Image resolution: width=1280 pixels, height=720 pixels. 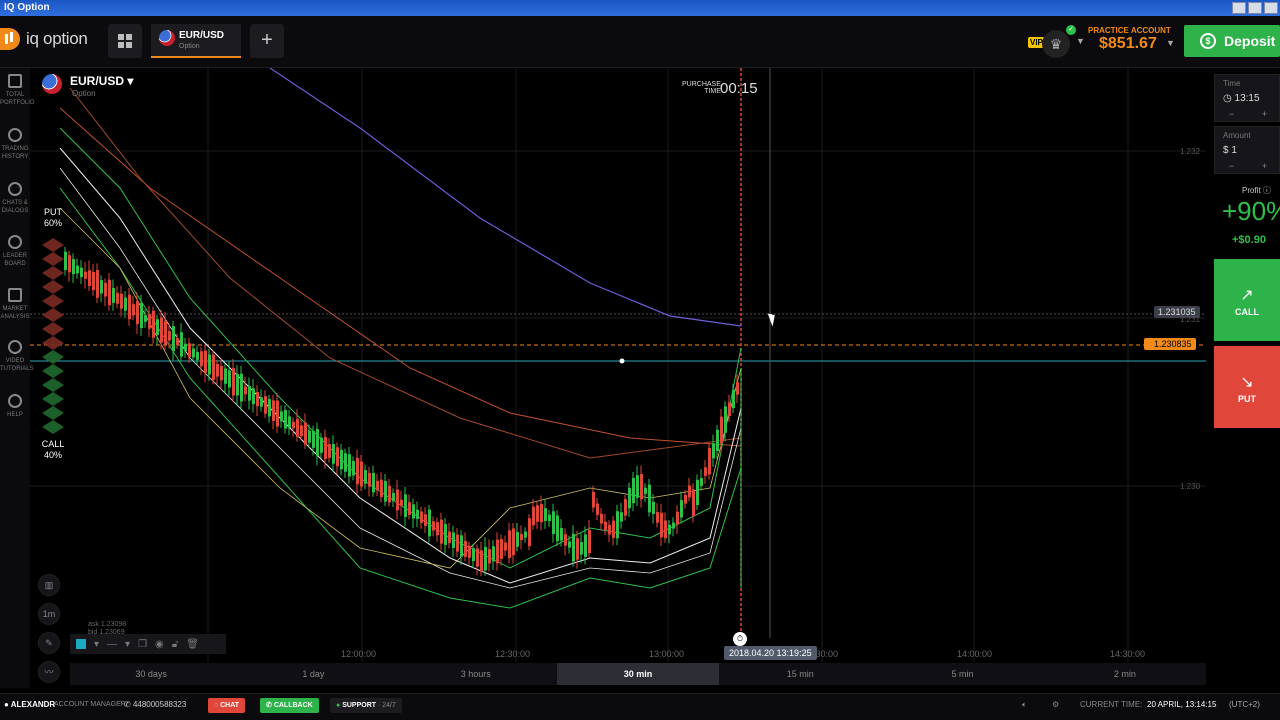 I want to click on chart-type-icon: ▥, so click(x=49, y=585).